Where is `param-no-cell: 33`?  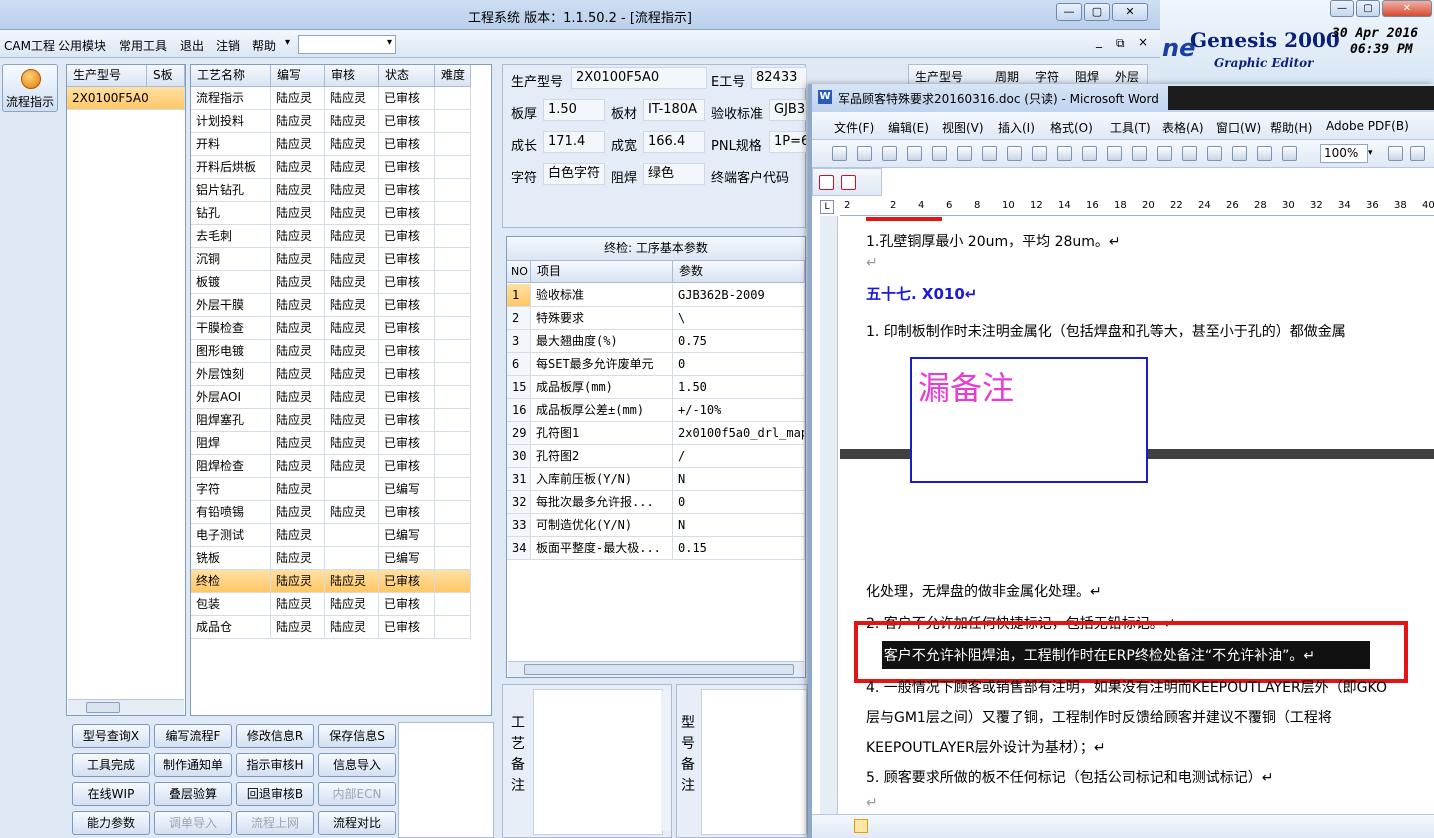
param-no-cell: 33 is located at coordinates (519, 525).